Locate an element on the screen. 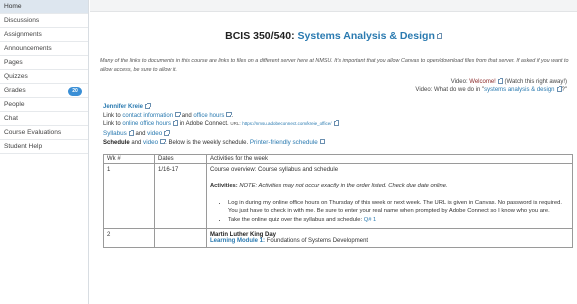  sidebar-item-assignments: Assignments is located at coordinates (44, 35).